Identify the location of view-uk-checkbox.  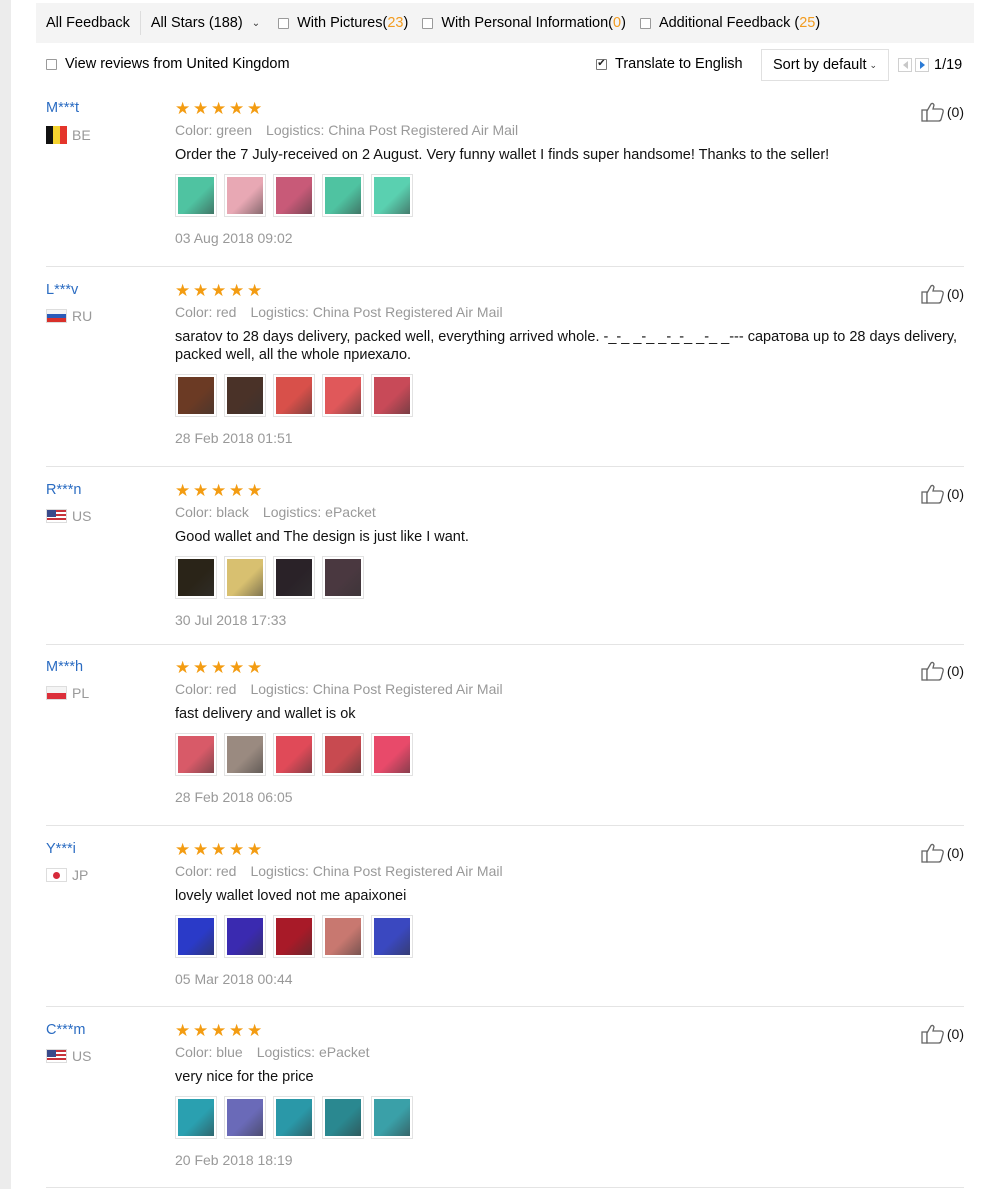
(51, 64).